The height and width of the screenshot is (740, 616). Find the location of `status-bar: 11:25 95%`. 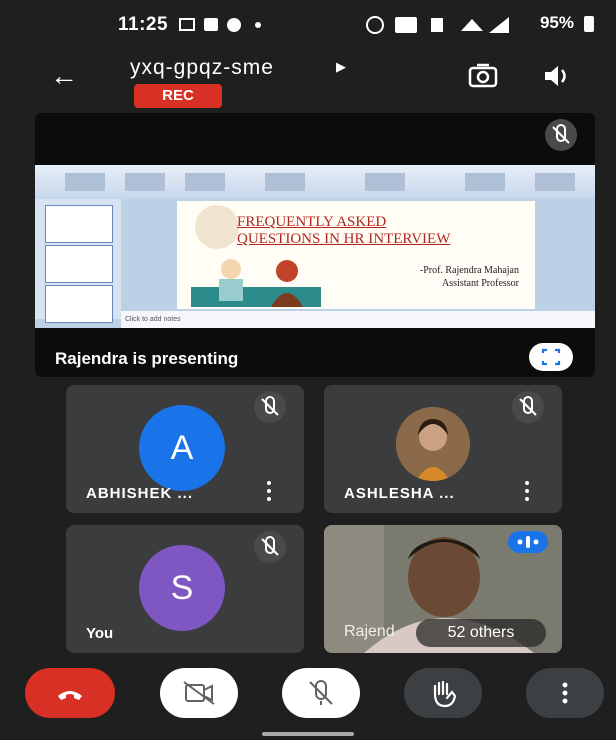

status-bar: 11:25 95% is located at coordinates (308, 26).